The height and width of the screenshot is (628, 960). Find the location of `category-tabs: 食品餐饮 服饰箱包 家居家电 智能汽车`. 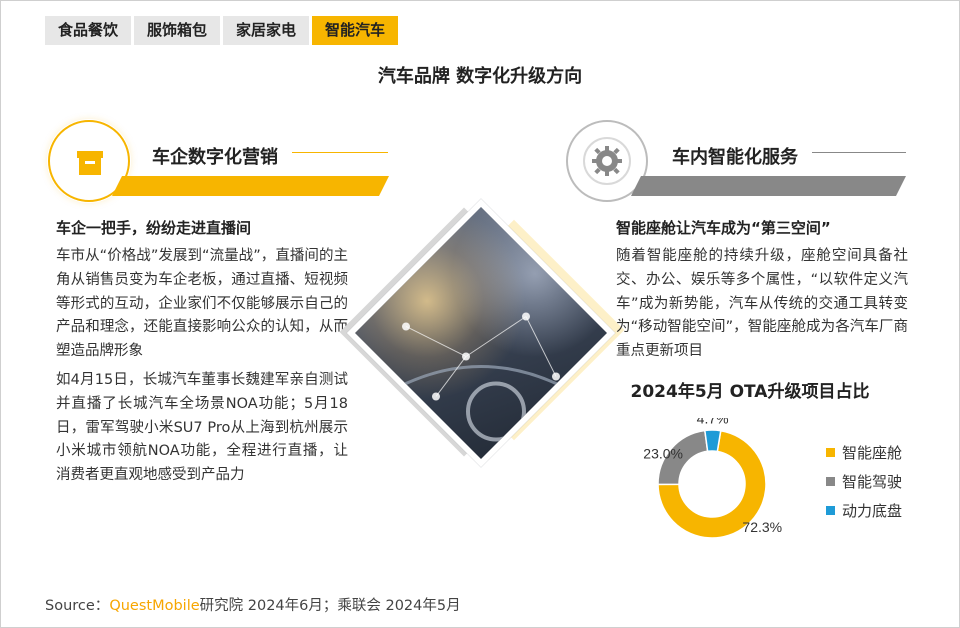

category-tabs: 食品餐饮 服饰箱包 家居家电 智能汽车 is located at coordinates (223, 30).